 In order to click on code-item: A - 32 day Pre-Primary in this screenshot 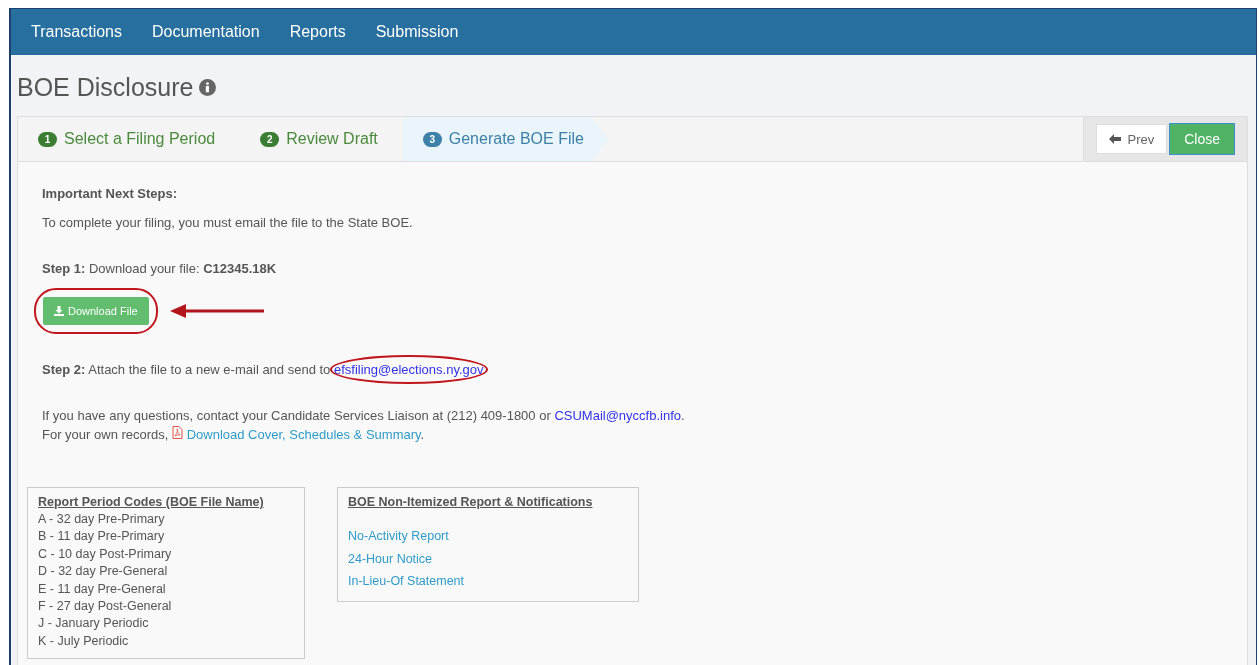, I will do `click(102, 519)`.